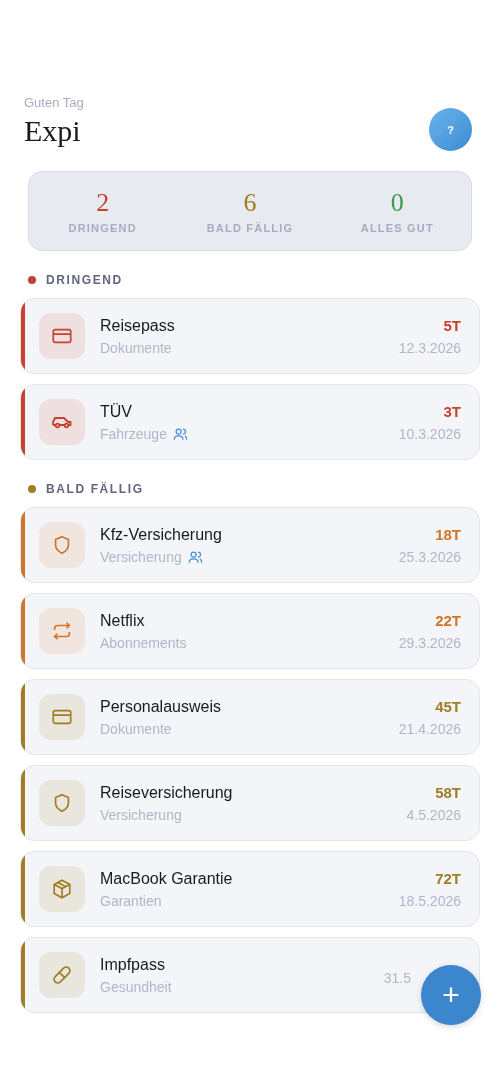 The width and height of the screenshot is (500, 1083). What do you see at coordinates (447, 792) in the screenshot?
I see `days-left: 58T` at bounding box center [447, 792].